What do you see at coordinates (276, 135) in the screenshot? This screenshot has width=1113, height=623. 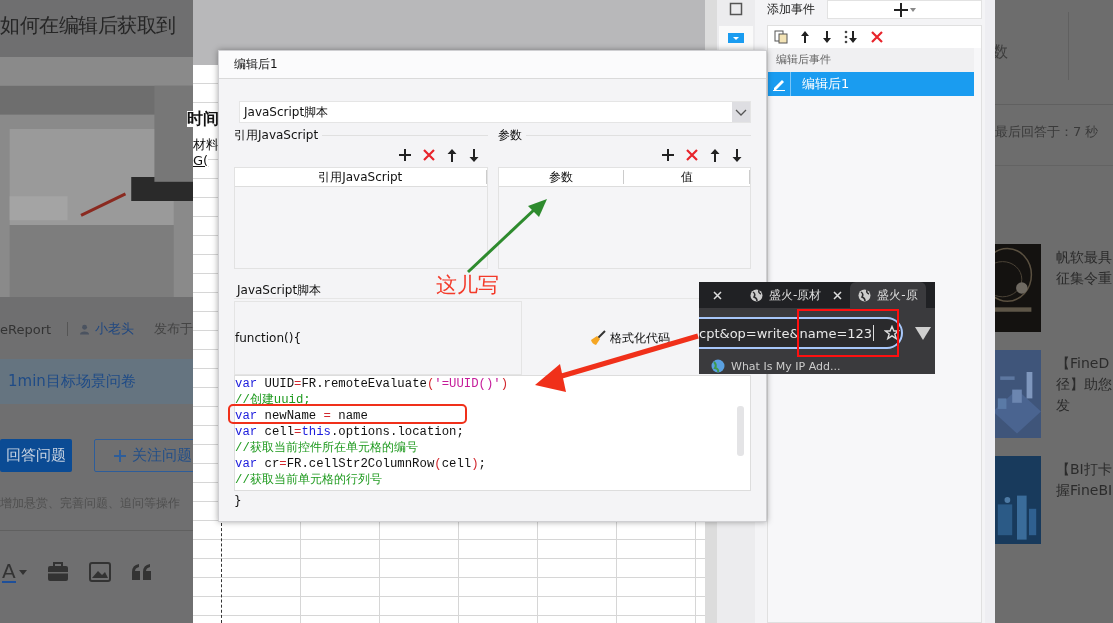 I see `section-title: 引用JavaScript` at bounding box center [276, 135].